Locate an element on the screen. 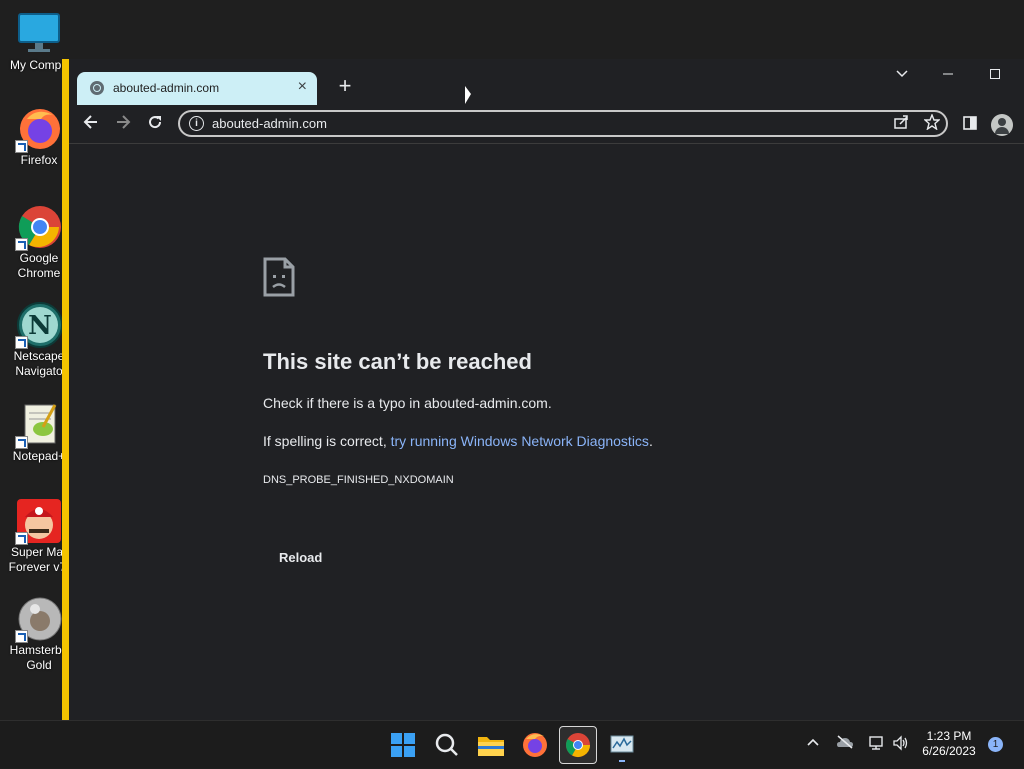 Image resolution: width=1024 pixels, height=769 pixels. file-explorer-button is located at coordinates (491, 745).